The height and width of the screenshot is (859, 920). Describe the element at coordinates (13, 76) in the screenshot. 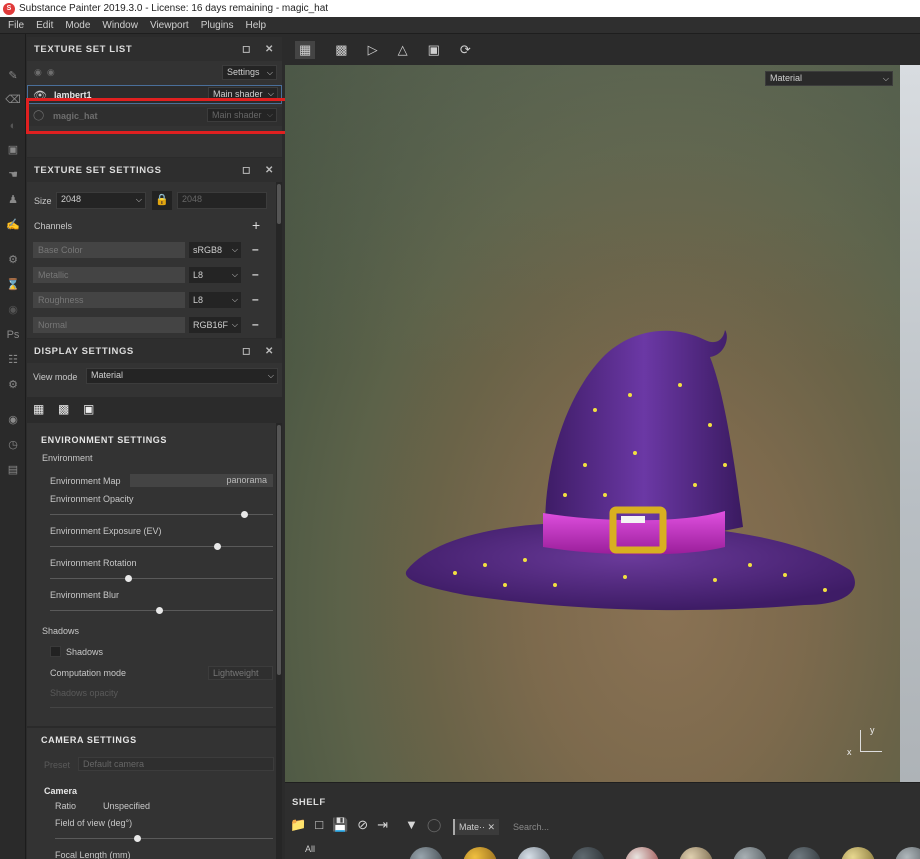

I see `paint-brush-icon: ✎` at that location.